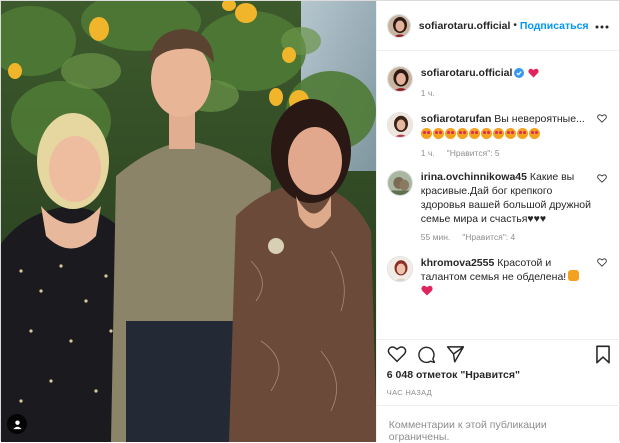 Image resolution: width=620 pixels, height=443 pixels. I want to click on caption: sofiarotaru.official 1 ч., so click(498, 75).